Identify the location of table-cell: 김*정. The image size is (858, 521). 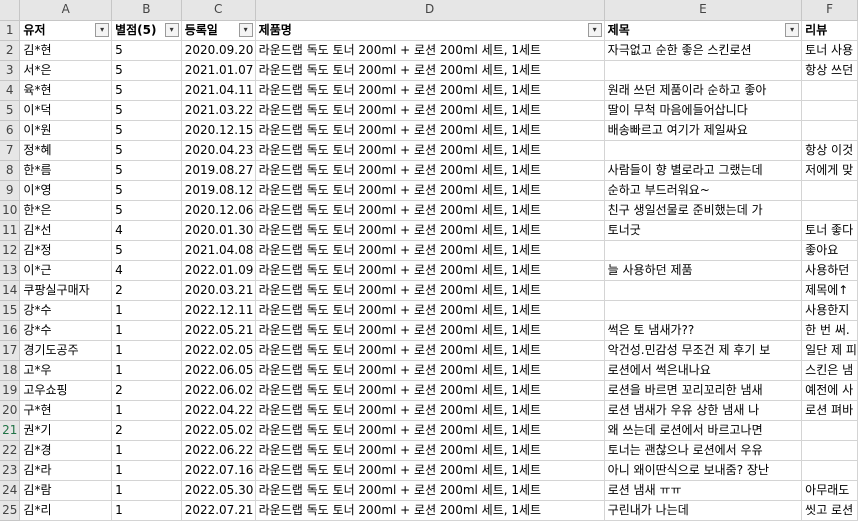
(66, 250).